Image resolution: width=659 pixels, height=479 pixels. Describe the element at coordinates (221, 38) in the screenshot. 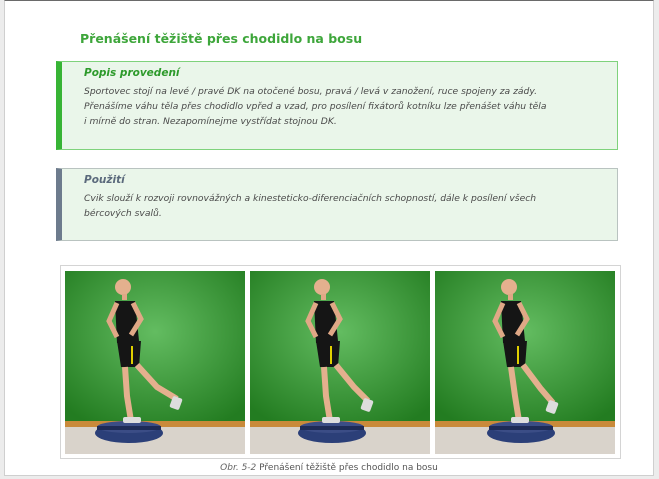

I see `page-title: Přenášení těžiště přes chodidlo na bosu` at that location.